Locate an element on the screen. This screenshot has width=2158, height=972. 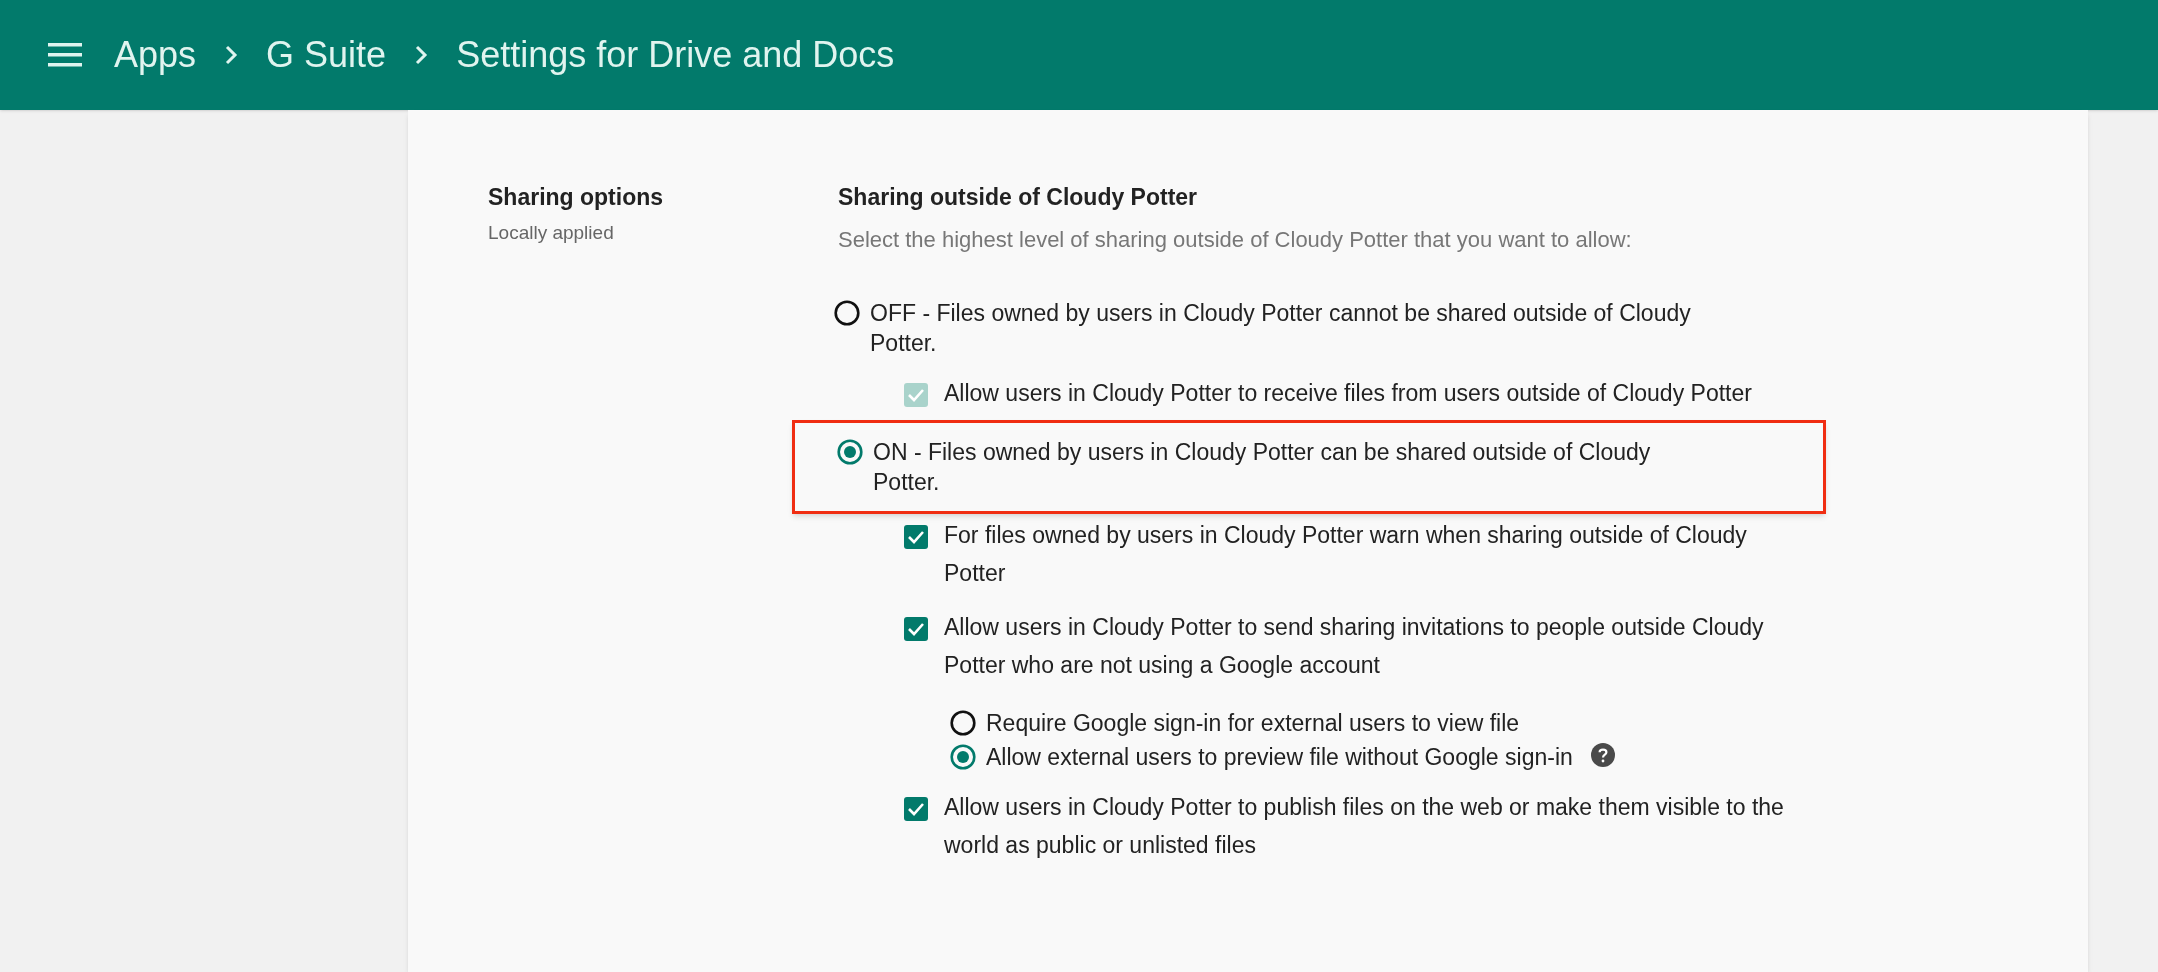
option-label: Require Google sign-in for external users to view file is located at coordinates (1253, 723).